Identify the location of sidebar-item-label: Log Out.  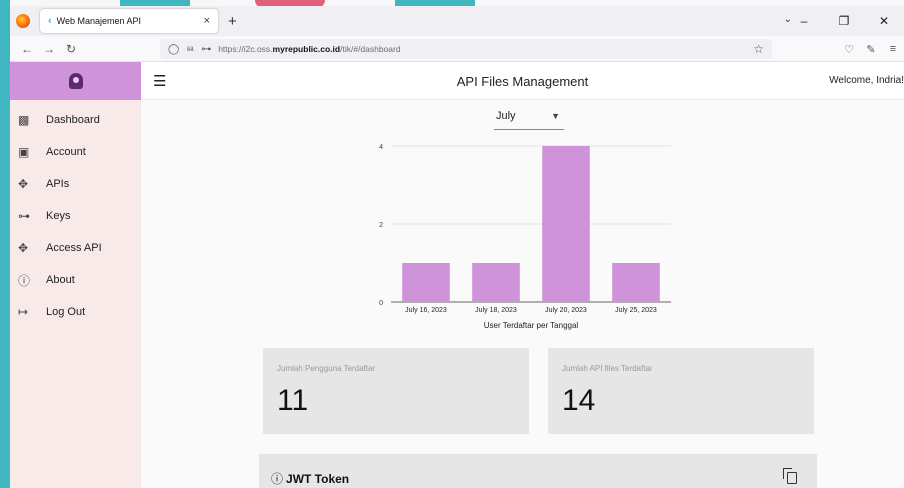
(66, 312).